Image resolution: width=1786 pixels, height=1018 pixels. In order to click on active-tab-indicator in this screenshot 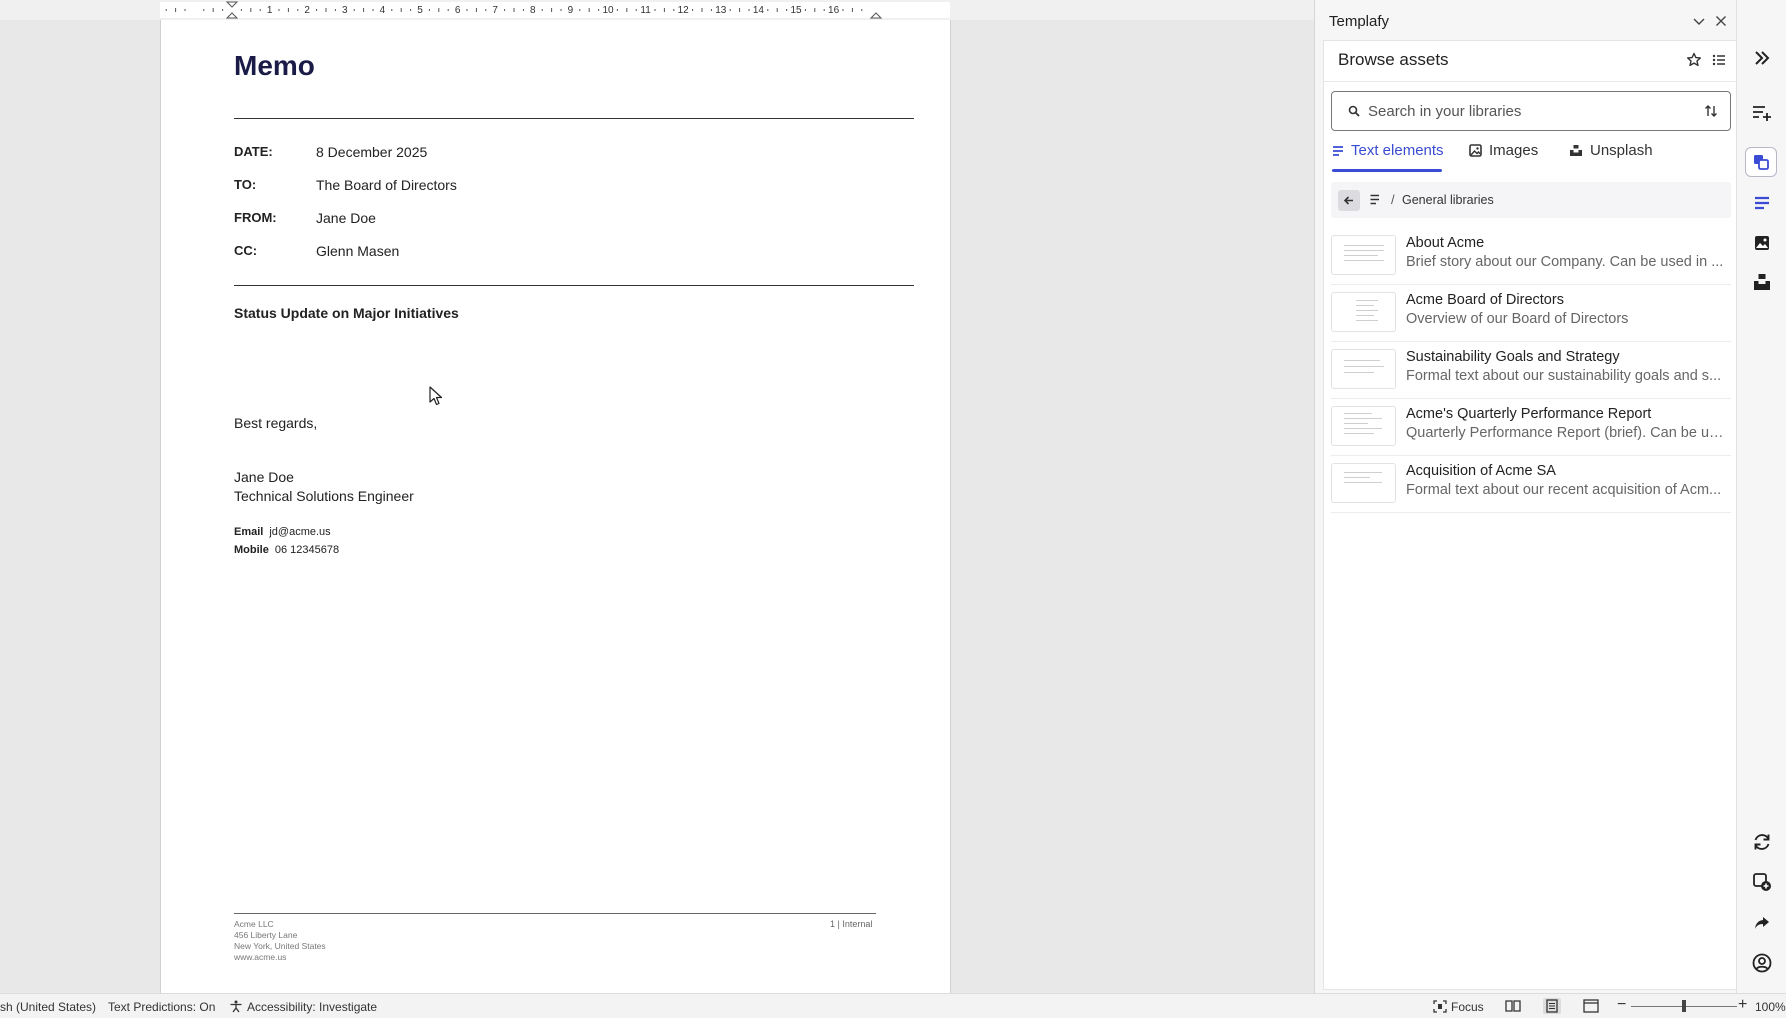, I will do `click(1387, 170)`.